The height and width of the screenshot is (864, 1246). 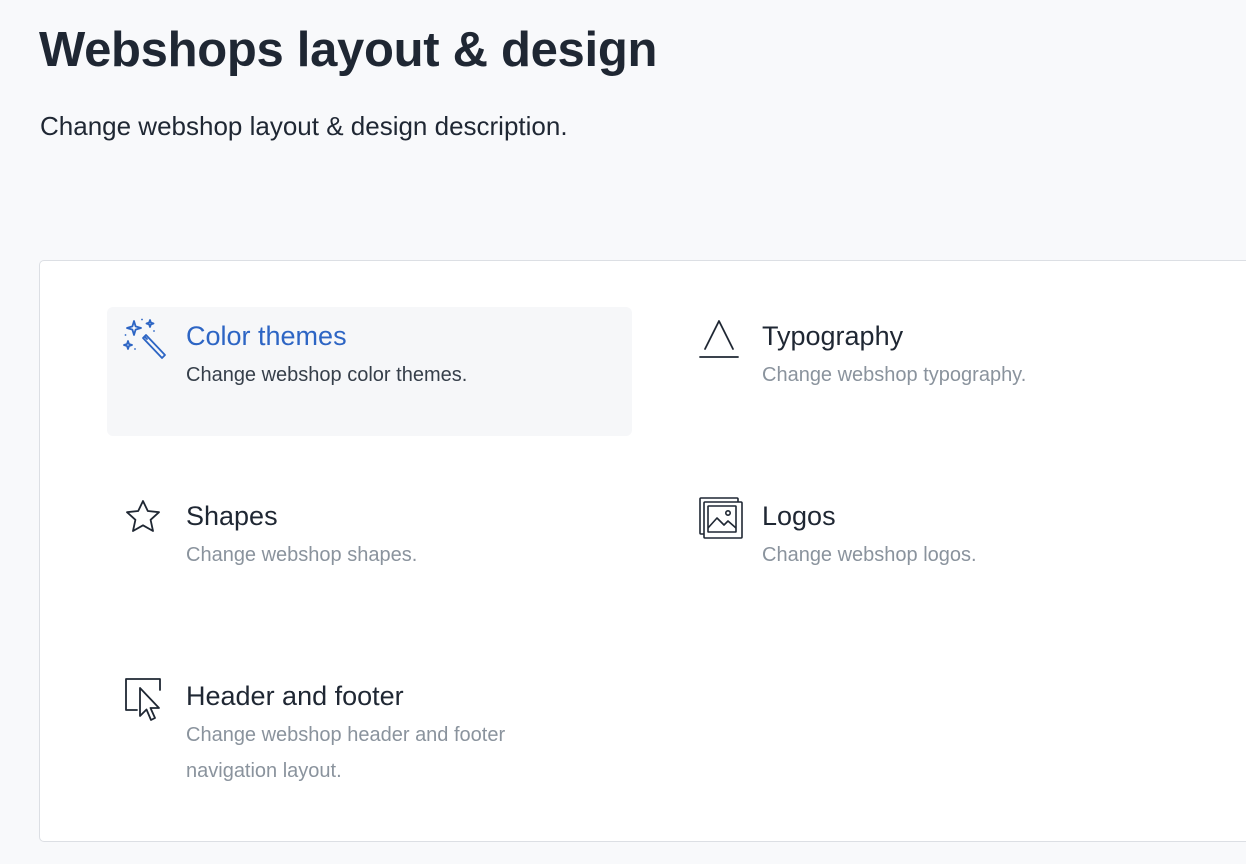 I want to click on option-title: Typography, so click(x=833, y=336).